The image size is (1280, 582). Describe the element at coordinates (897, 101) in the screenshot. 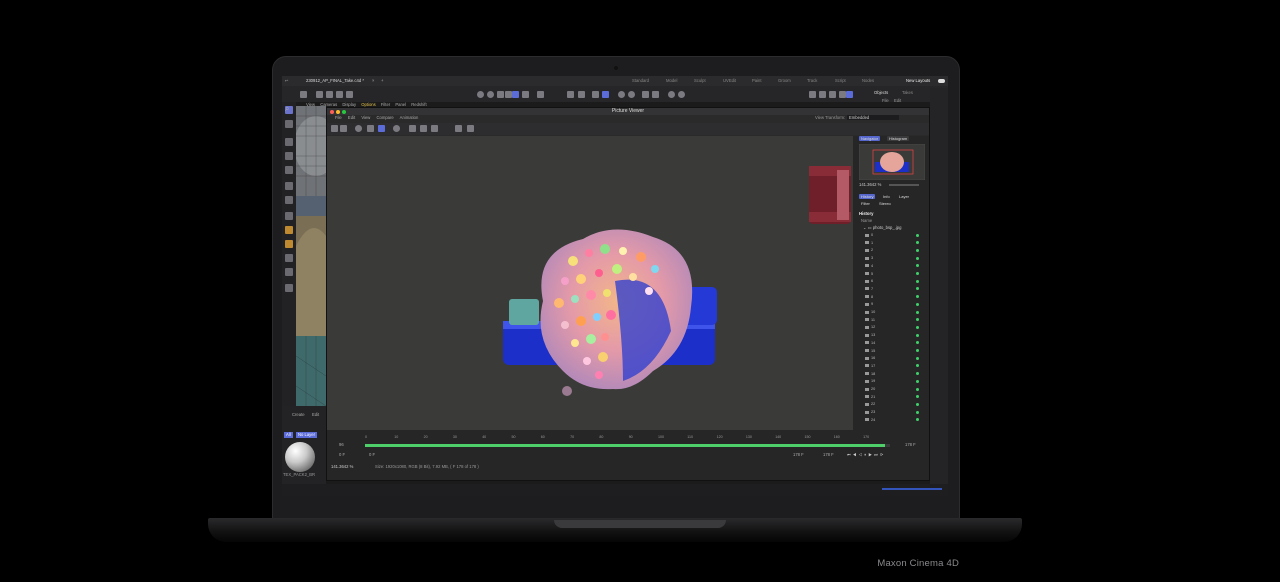

I see `objects-menu-edit: Edit` at that location.